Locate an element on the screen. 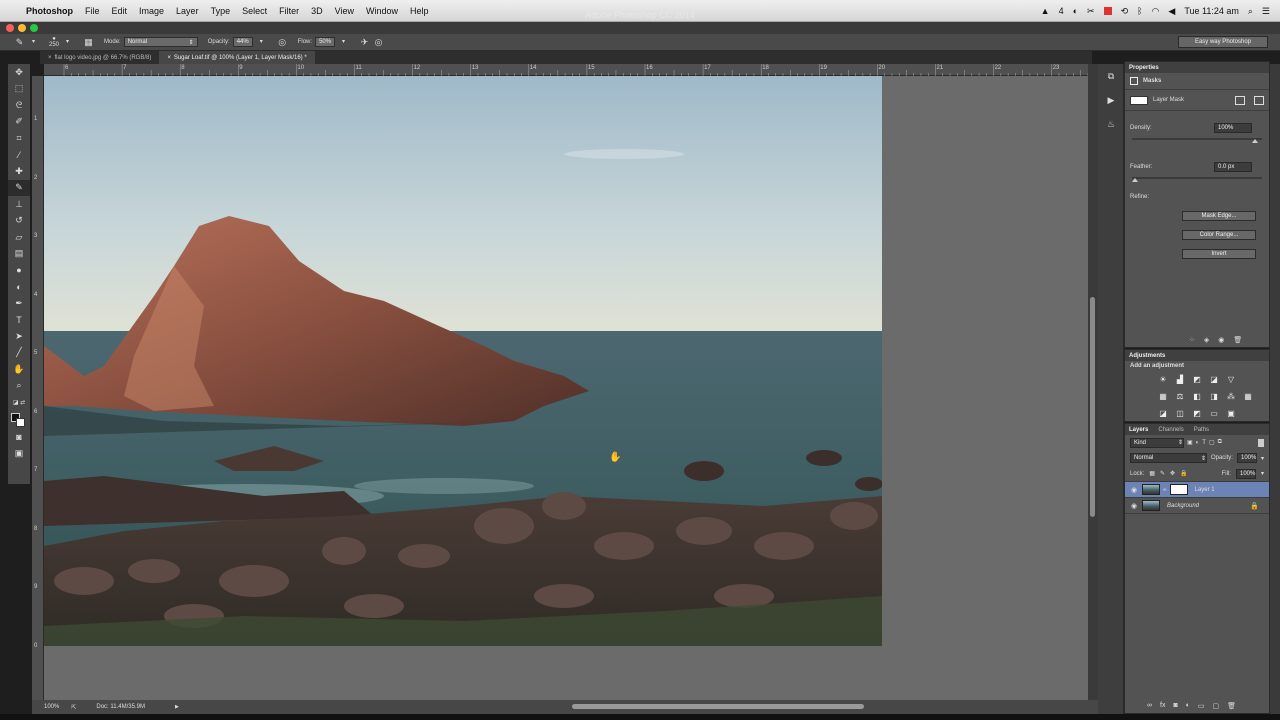  exposure-icon: ◪ is located at coordinates (1214, 379).